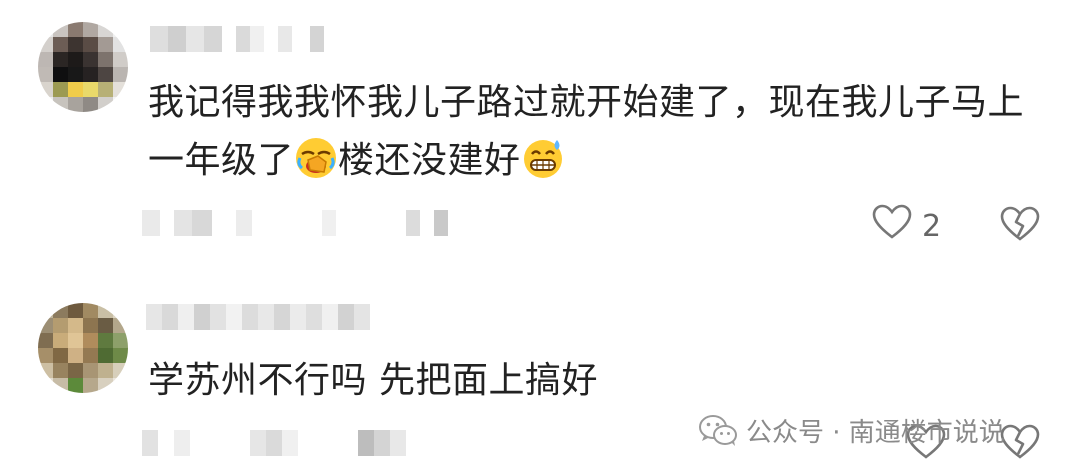  I want to click on comment-text-line1: 学苏州不行吗 先把面上搞好, so click(373, 380).